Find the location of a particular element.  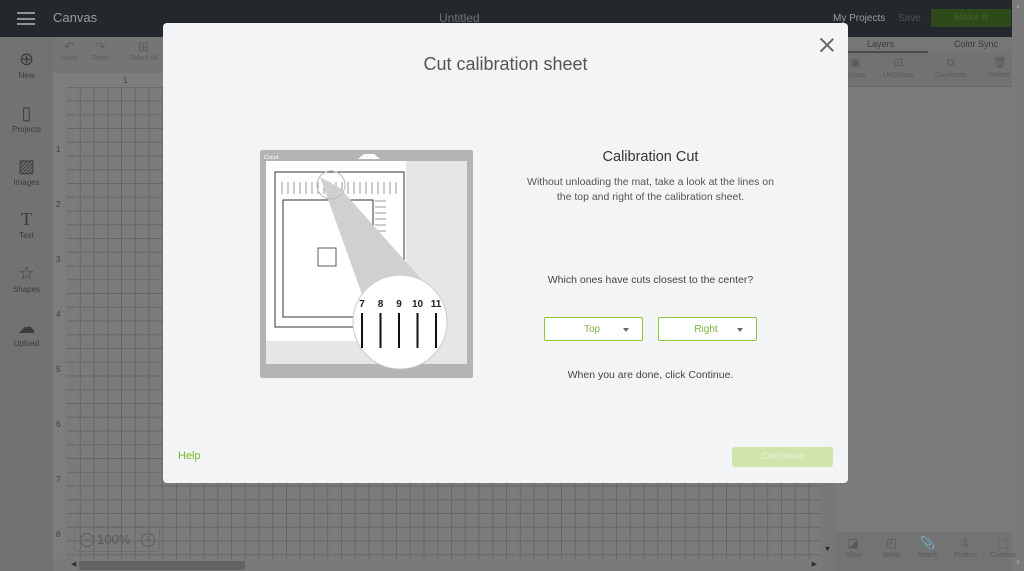

contour-label: Contour is located at coordinates (1003, 554).